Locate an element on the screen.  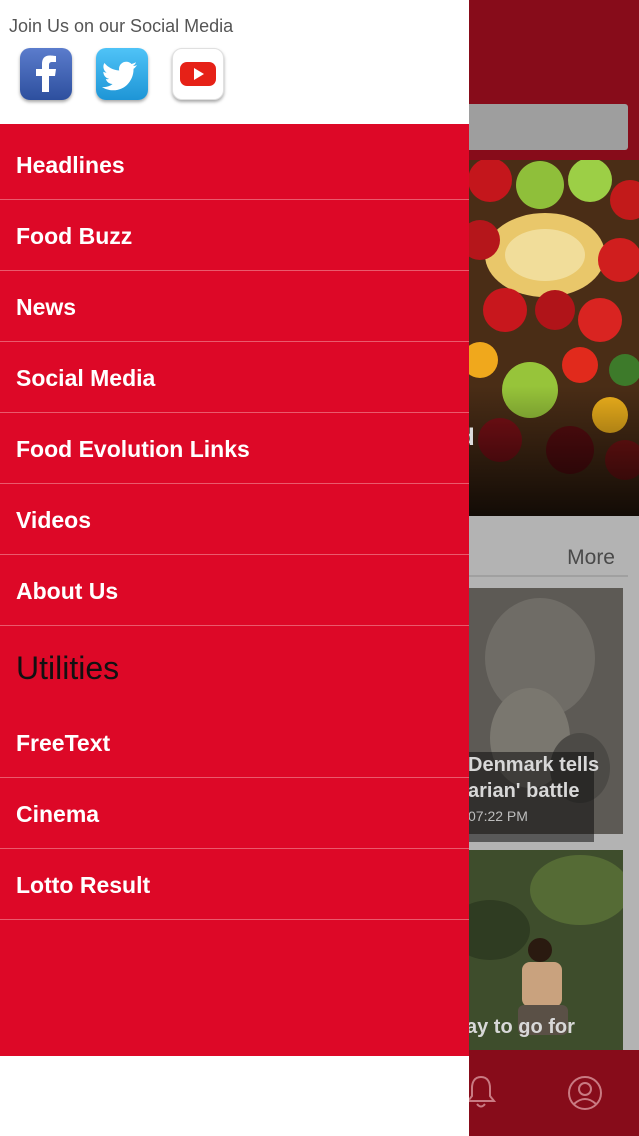
twitter-icon is located at coordinates (122, 74).